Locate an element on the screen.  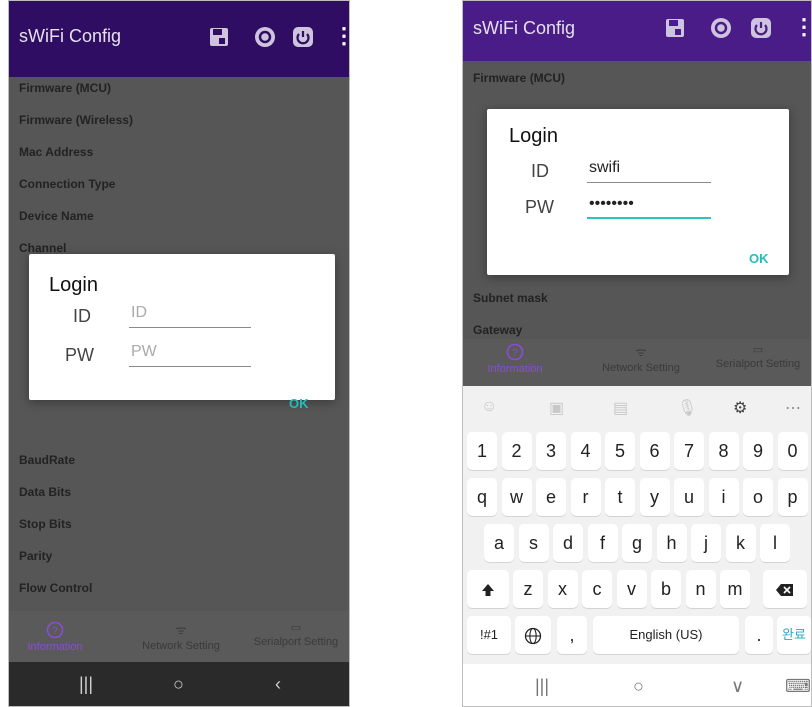
id-input: ID is located at coordinates (190, 316).